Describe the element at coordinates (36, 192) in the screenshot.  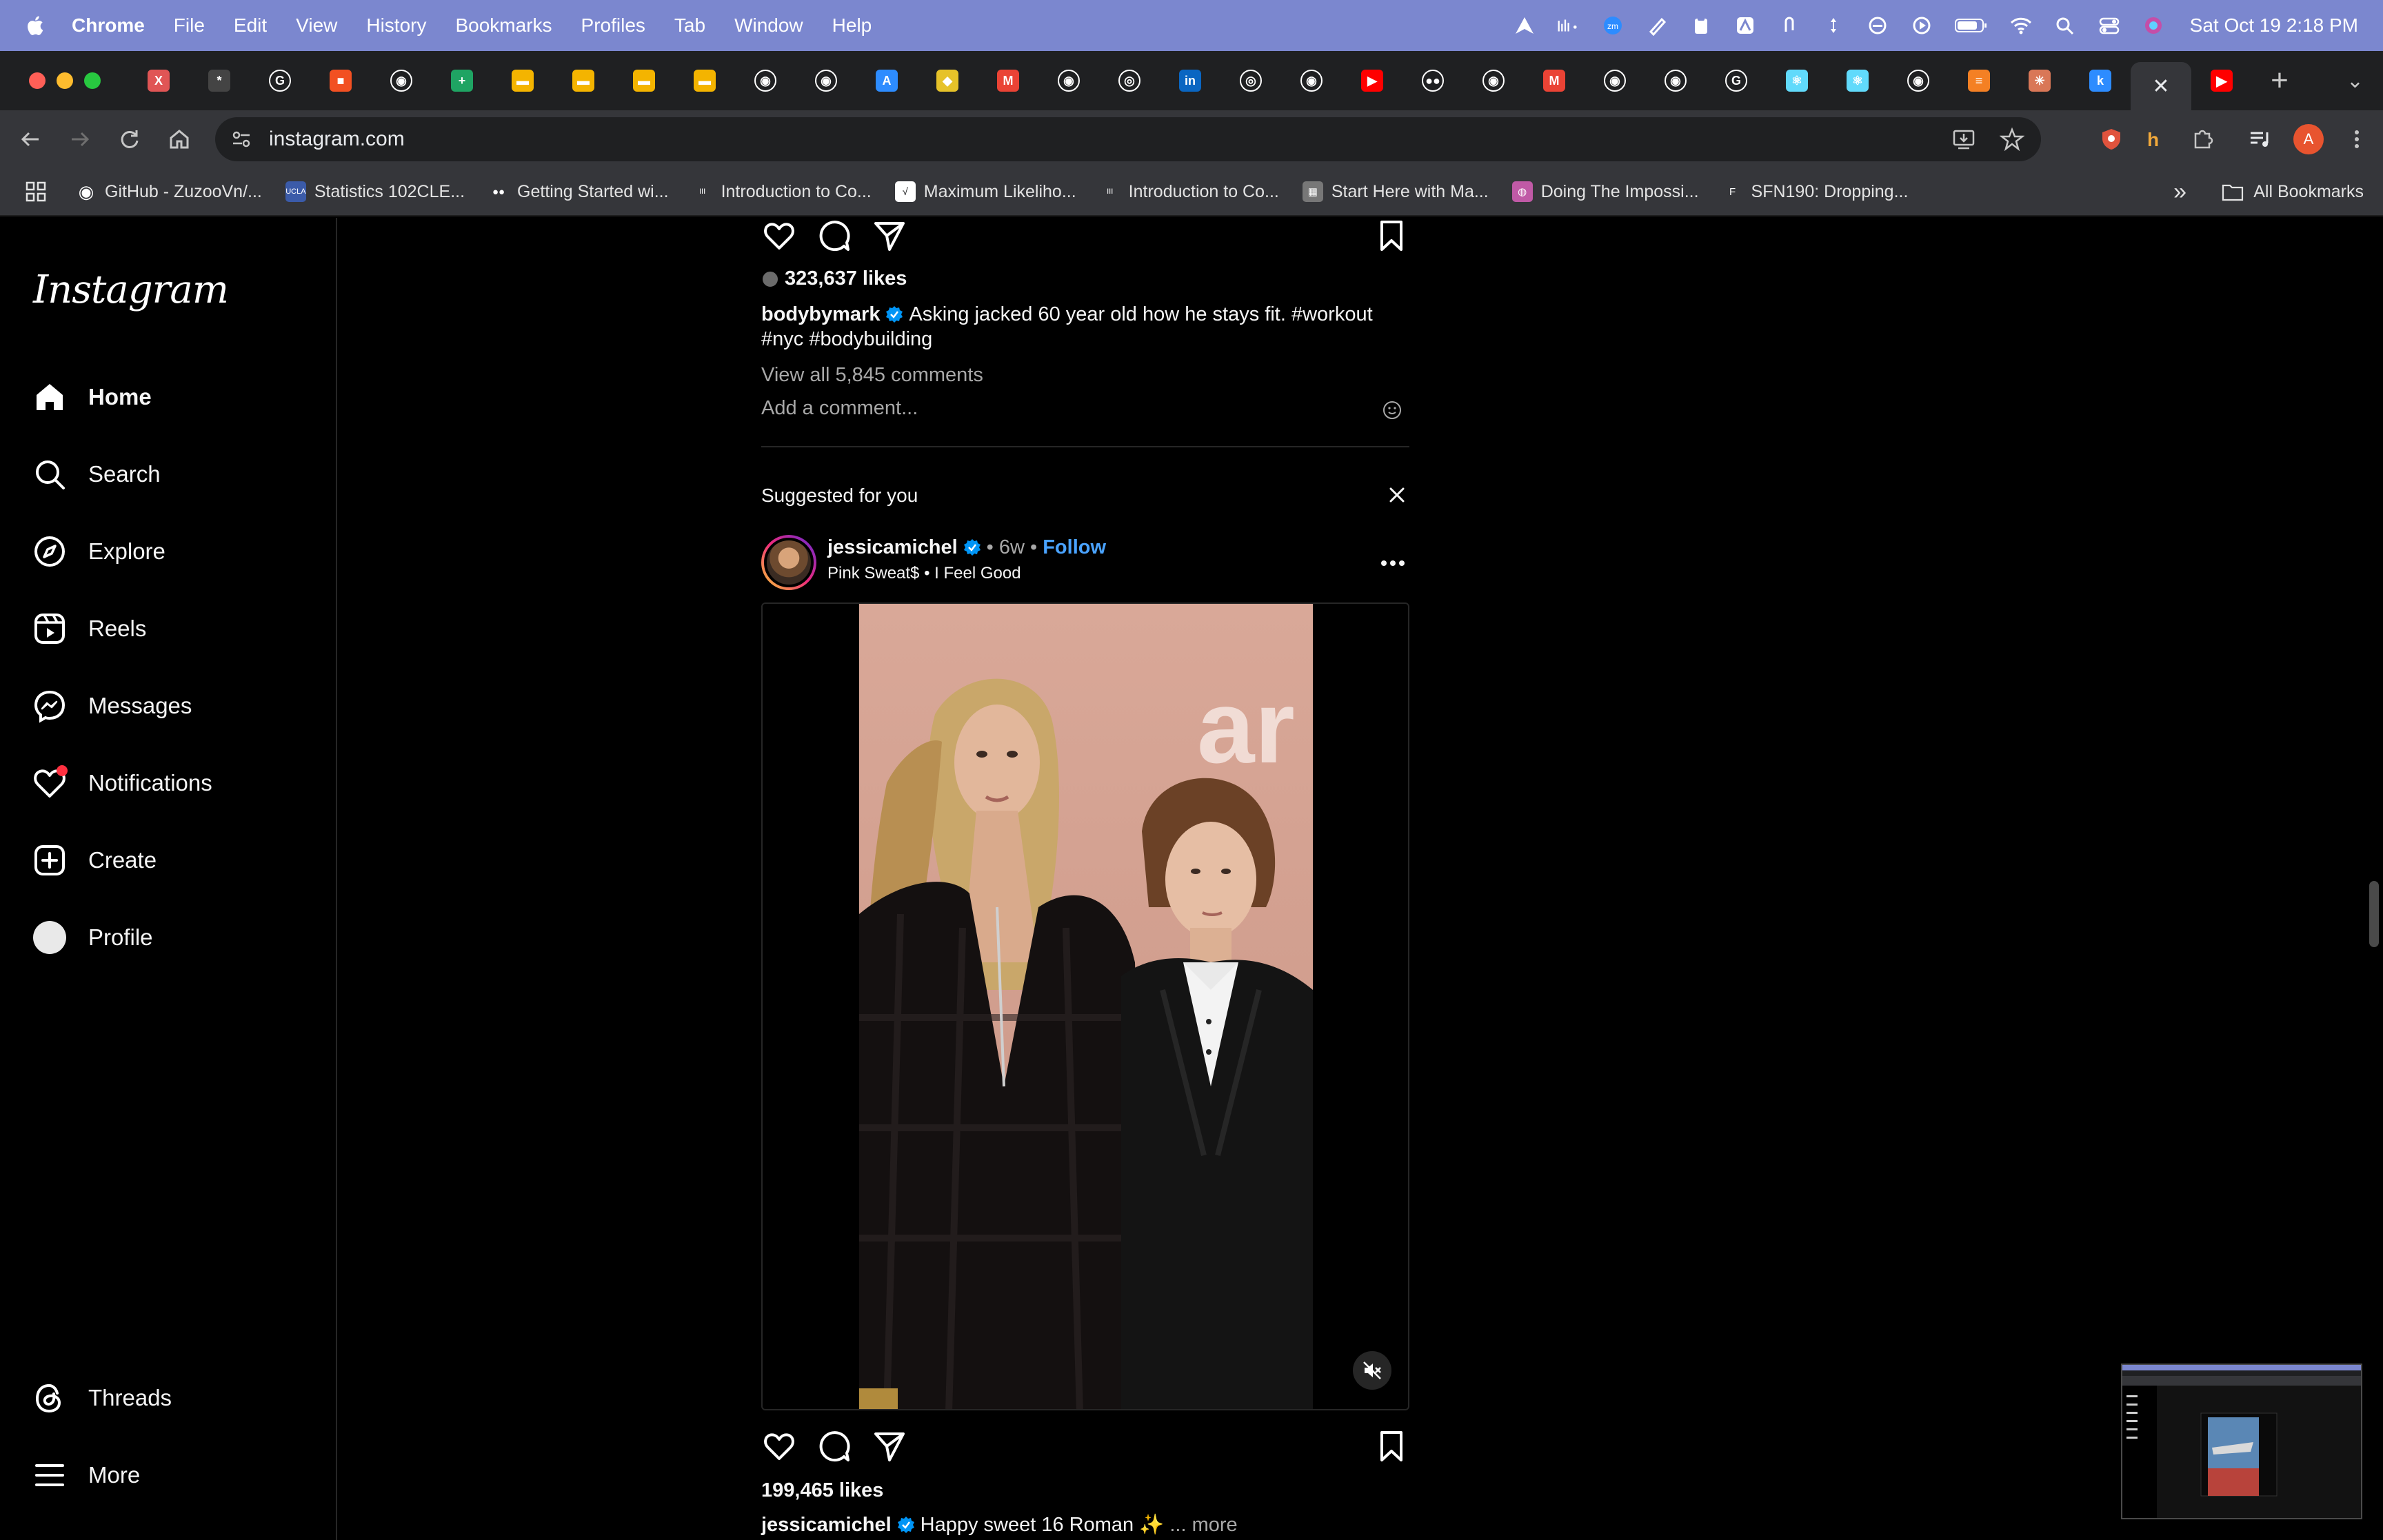
I see `apps-grid-icon` at that location.